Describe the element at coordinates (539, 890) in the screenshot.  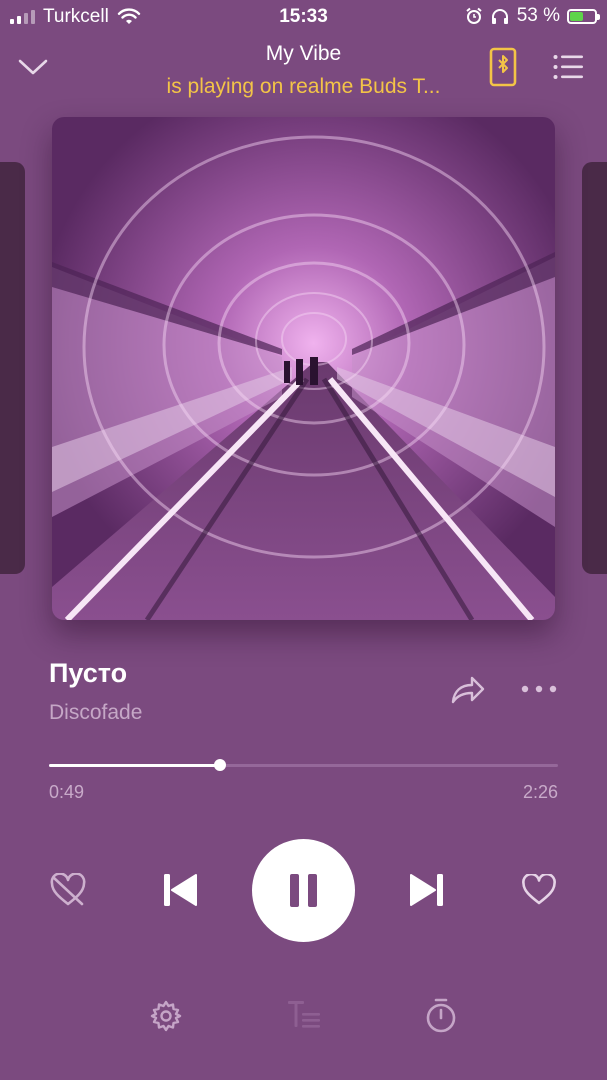
I see `heart-icon` at that location.